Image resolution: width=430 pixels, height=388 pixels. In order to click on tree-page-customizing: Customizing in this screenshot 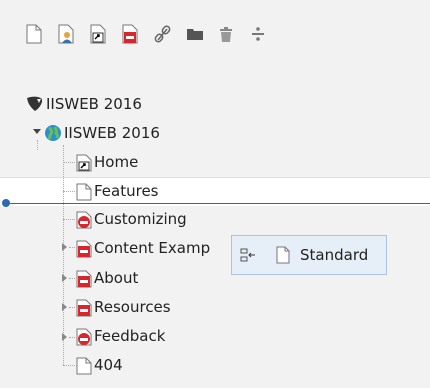, I will do `click(131, 219)`.